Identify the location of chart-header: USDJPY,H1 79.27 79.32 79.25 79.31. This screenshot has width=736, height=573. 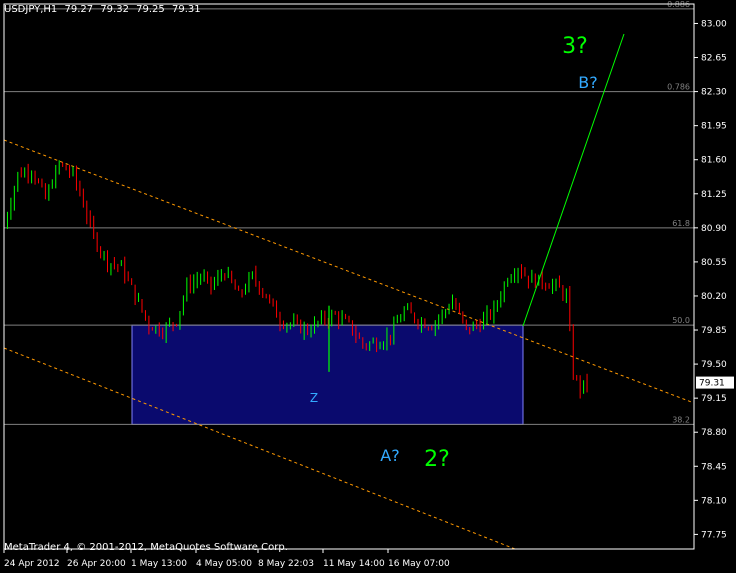
(104, 9).